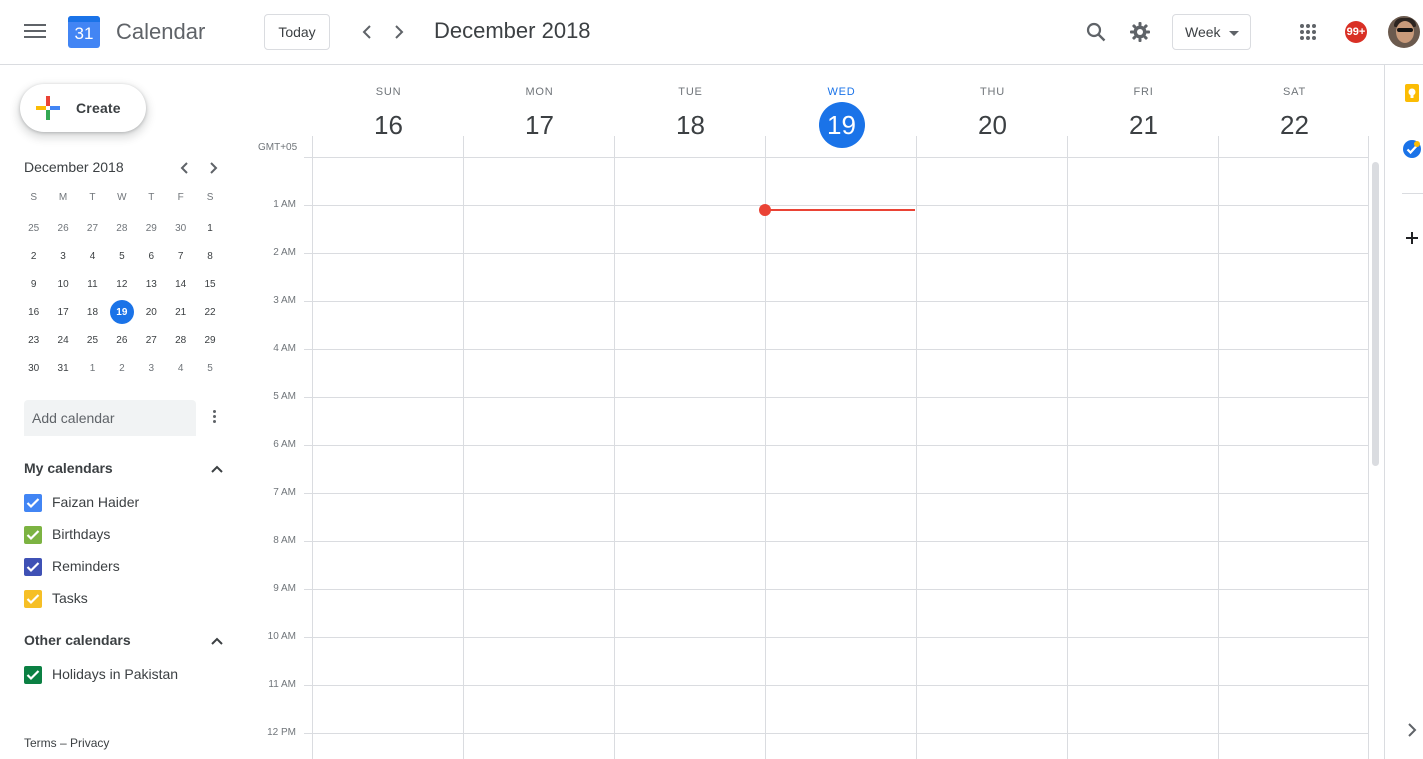 The image size is (1423, 759). What do you see at coordinates (124, 642) in the screenshot?
I see `other-calendars-header: Other calendars` at bounding box center [124, 642].